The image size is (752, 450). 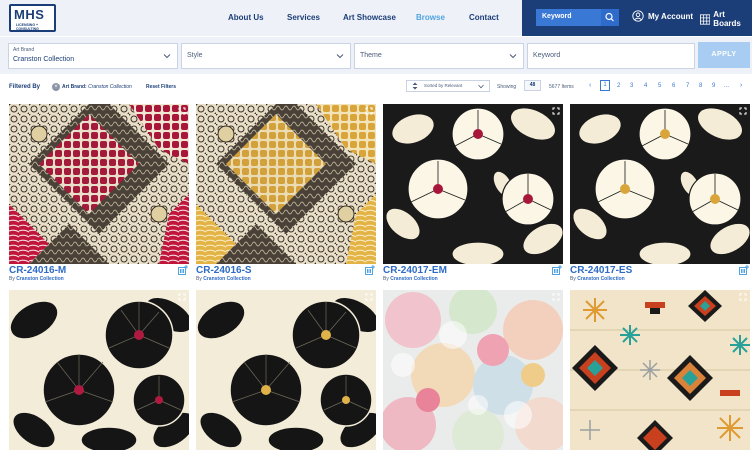 What do you see at coordinates (161, 87) in the screenshot?
I see `reset-filters-link: Reset Filters` at bounding box center [161, 87].